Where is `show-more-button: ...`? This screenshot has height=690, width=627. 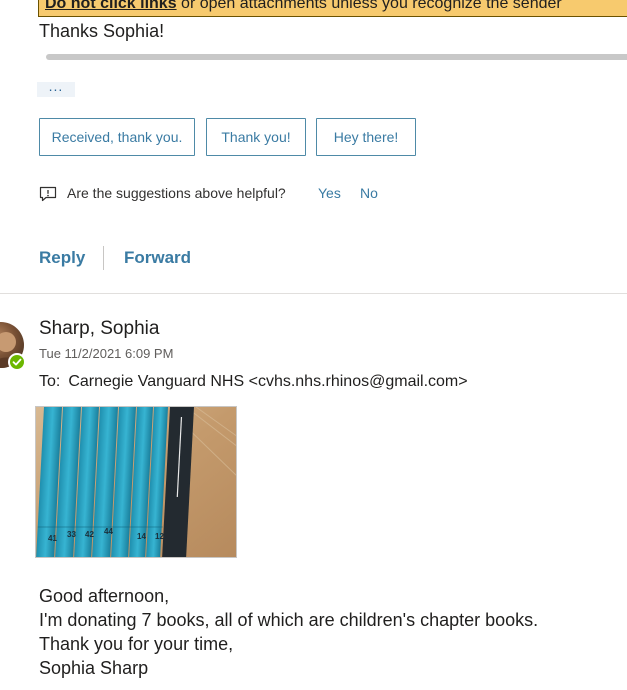
show-more-button: ... is located at coordinates (56, 88).